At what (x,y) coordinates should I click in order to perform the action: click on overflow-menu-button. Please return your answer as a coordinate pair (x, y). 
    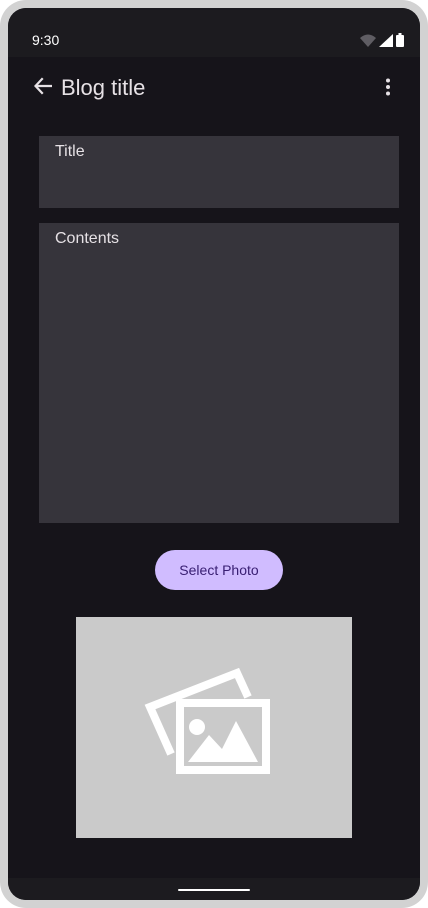
    Looking at the image, I should click on (388, 89).